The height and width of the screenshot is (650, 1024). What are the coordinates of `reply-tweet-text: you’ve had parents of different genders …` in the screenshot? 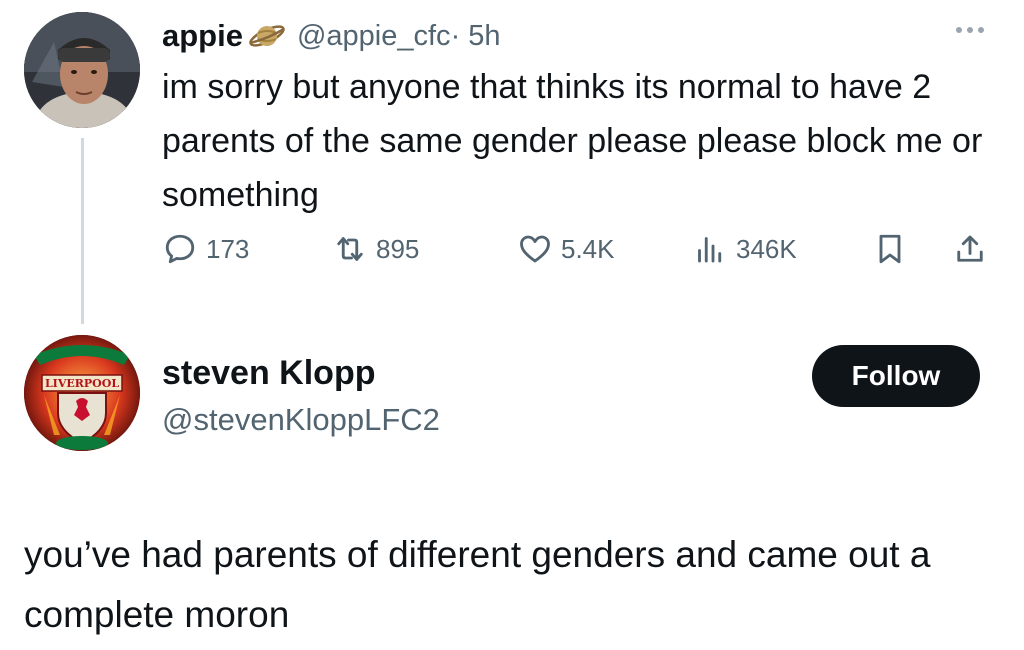 It's located at (477, 584).